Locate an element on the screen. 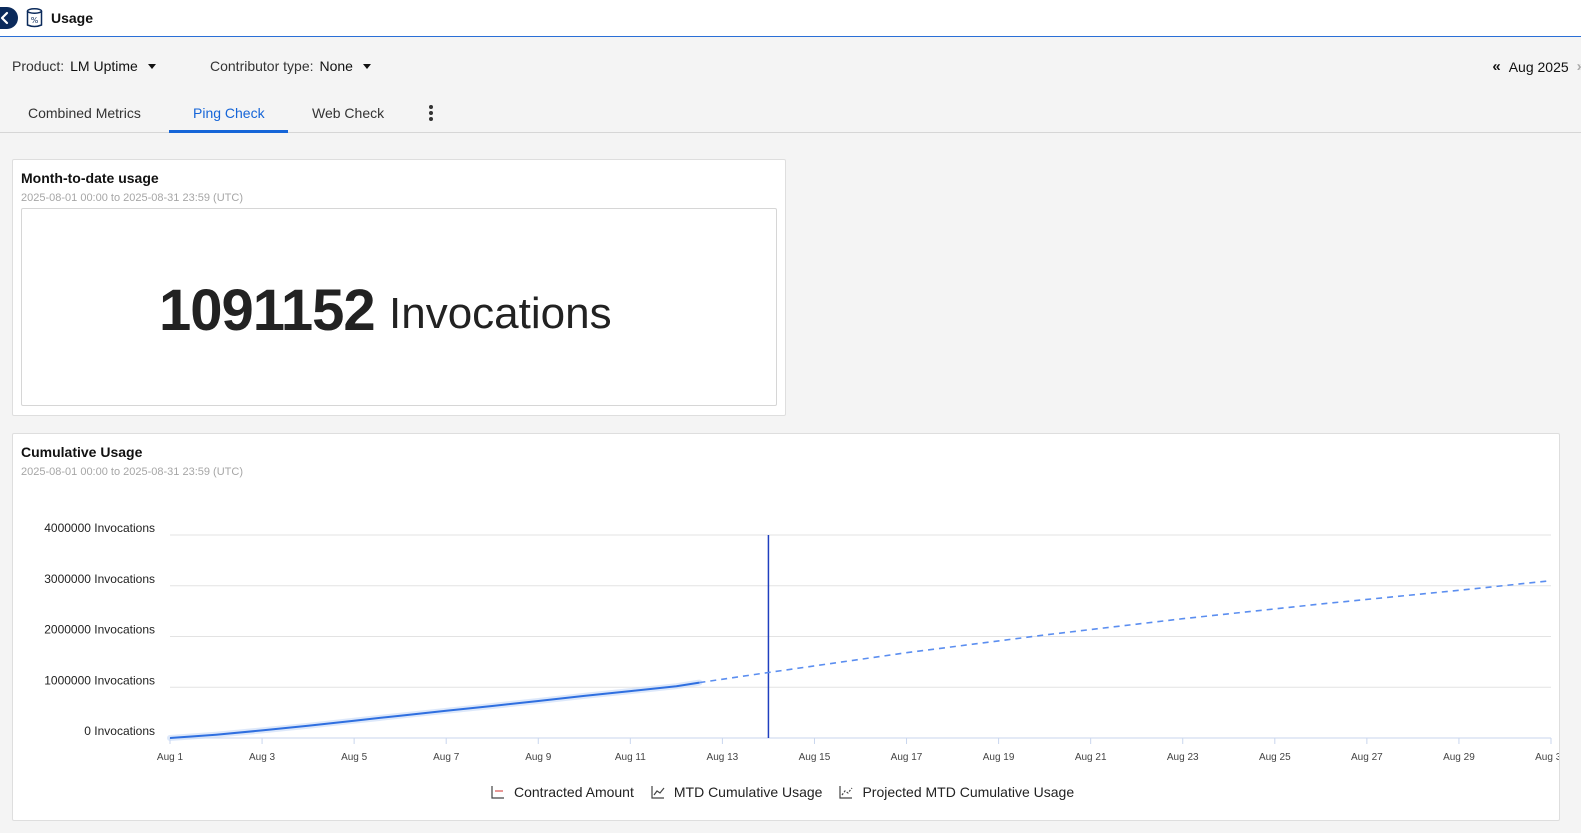 The image size is (1581, 833). x-tick-label: Aug 13 is located at coordinates (723, 757).